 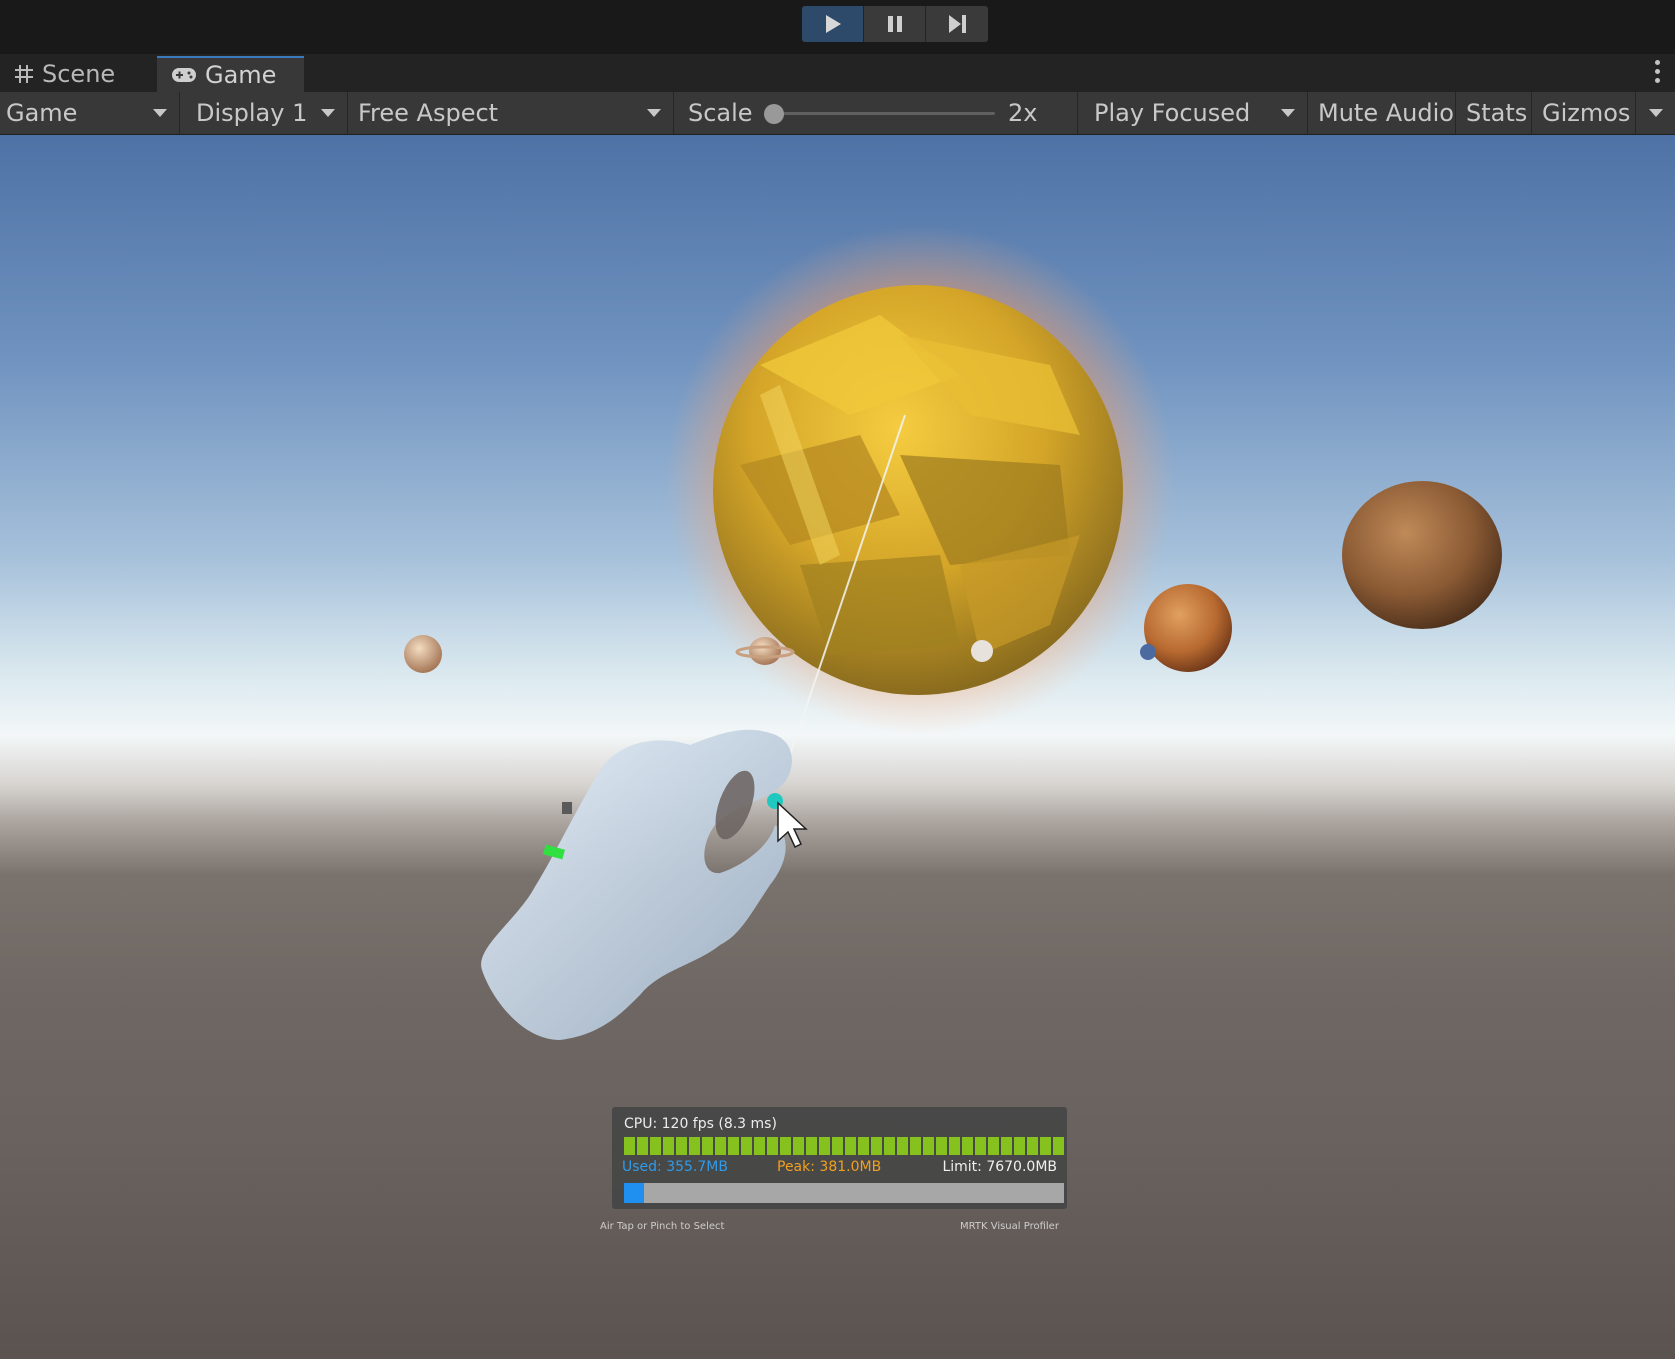 What do you see at coordinates (829, 1167) in the screenshot?
I see `memory-peak-text: Peak: 381.0MB` at bounding box center [829, 1167].